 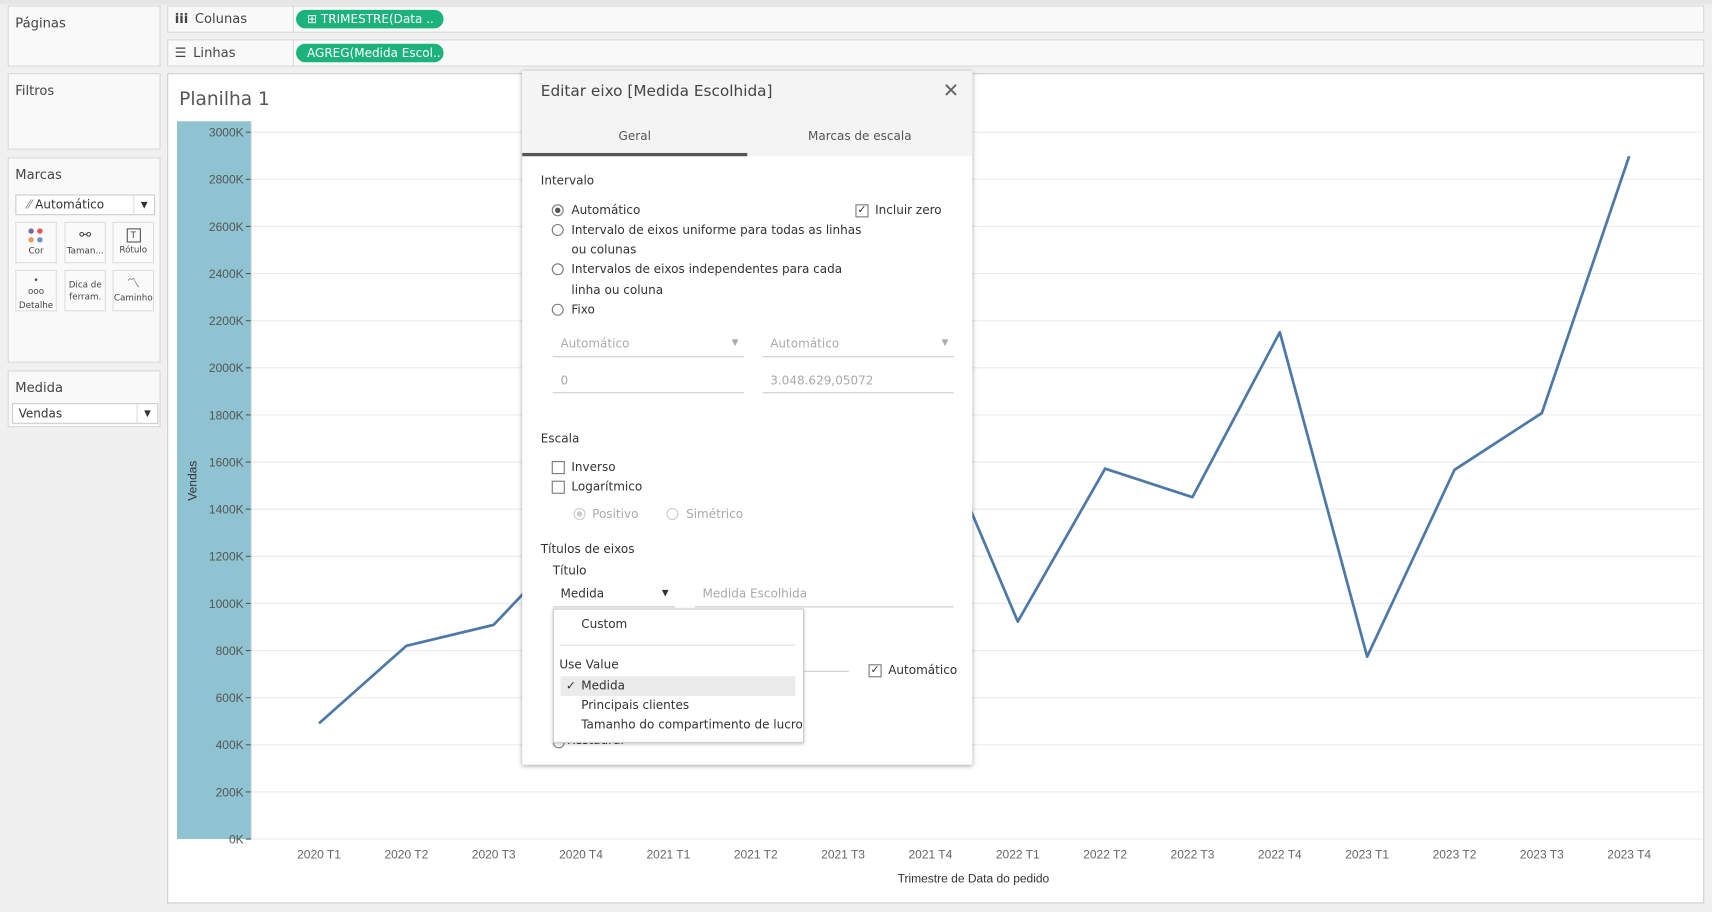 I want to click on x-tick-label: 2021 T2, so click(x=756, y=855).